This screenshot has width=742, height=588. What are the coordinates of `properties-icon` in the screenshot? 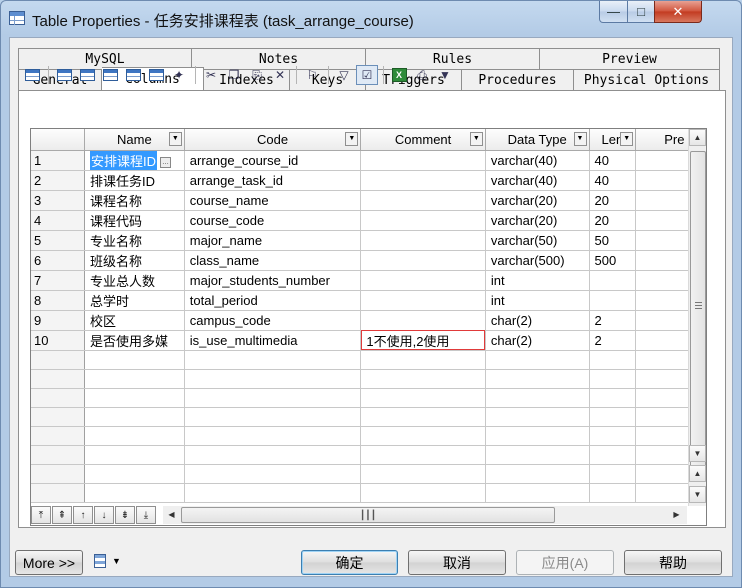 It's located at (32, 75).